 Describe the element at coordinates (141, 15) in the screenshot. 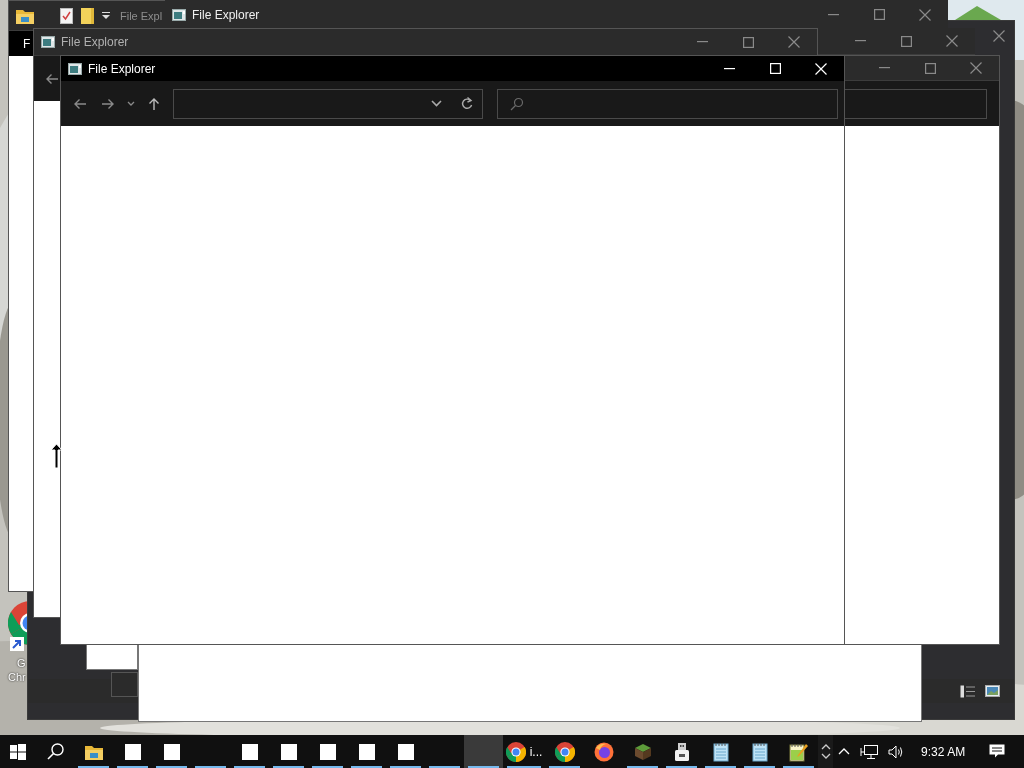

I see `window-title: File Expl` at that location.